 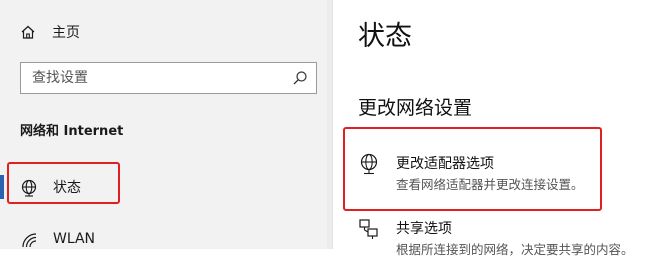 I want to click on search-box, so click(x=168, y=78).